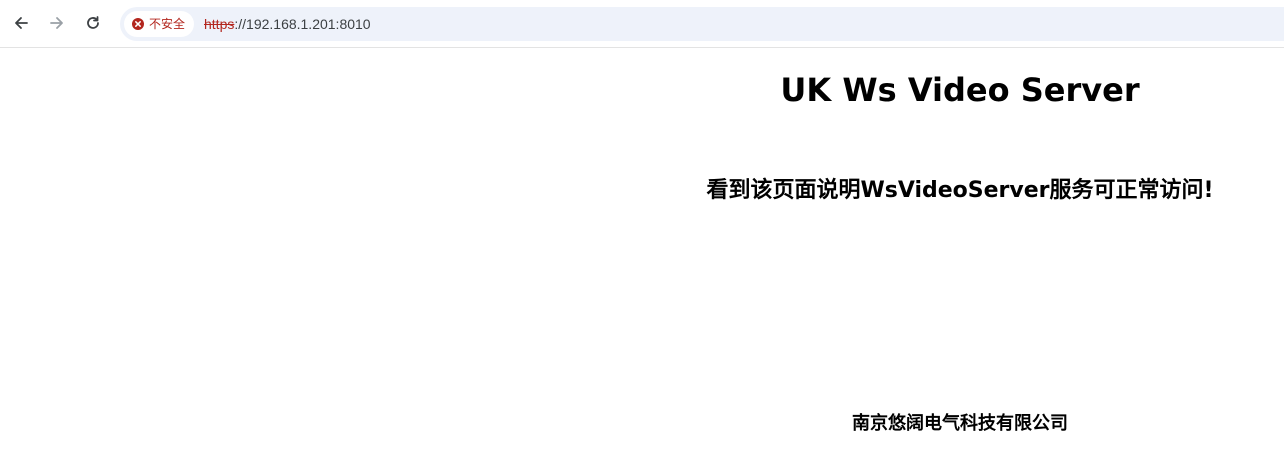  I want to click on forward-button, so click(57, 23).